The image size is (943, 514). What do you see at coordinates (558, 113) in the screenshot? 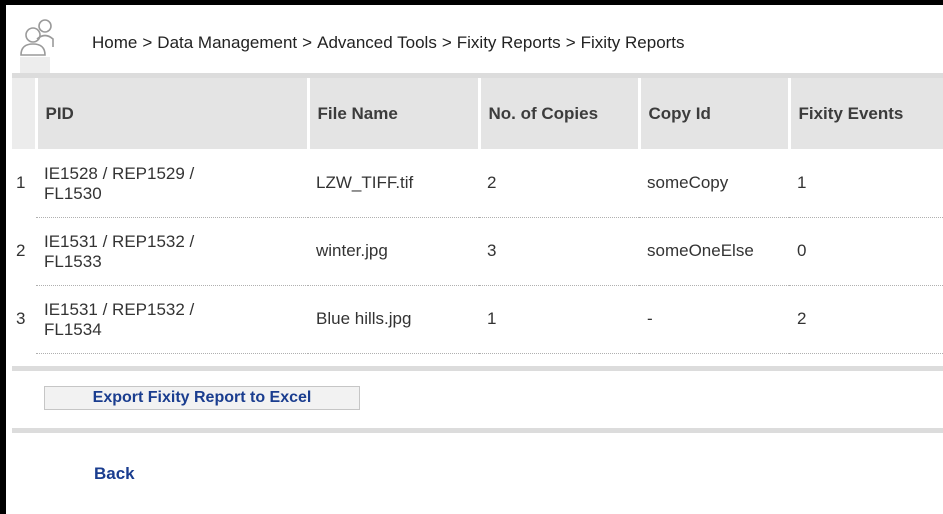
I see `column-header-copies: No. of Copies` at bounding box center [558, 113].